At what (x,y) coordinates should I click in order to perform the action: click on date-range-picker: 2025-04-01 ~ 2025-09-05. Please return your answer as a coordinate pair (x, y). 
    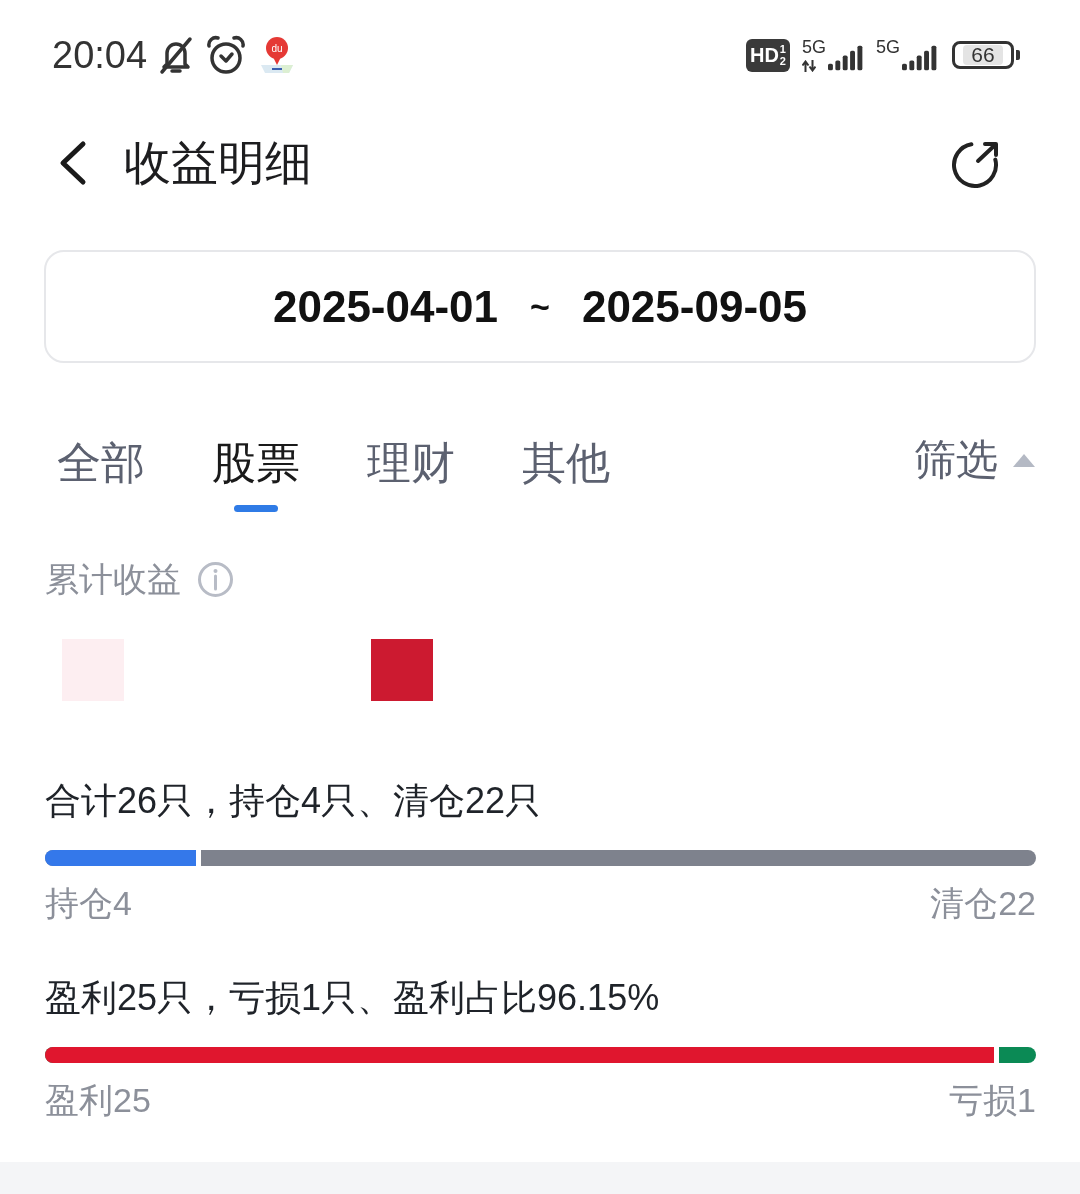
    Looking at the image, I should click on (540, 306).